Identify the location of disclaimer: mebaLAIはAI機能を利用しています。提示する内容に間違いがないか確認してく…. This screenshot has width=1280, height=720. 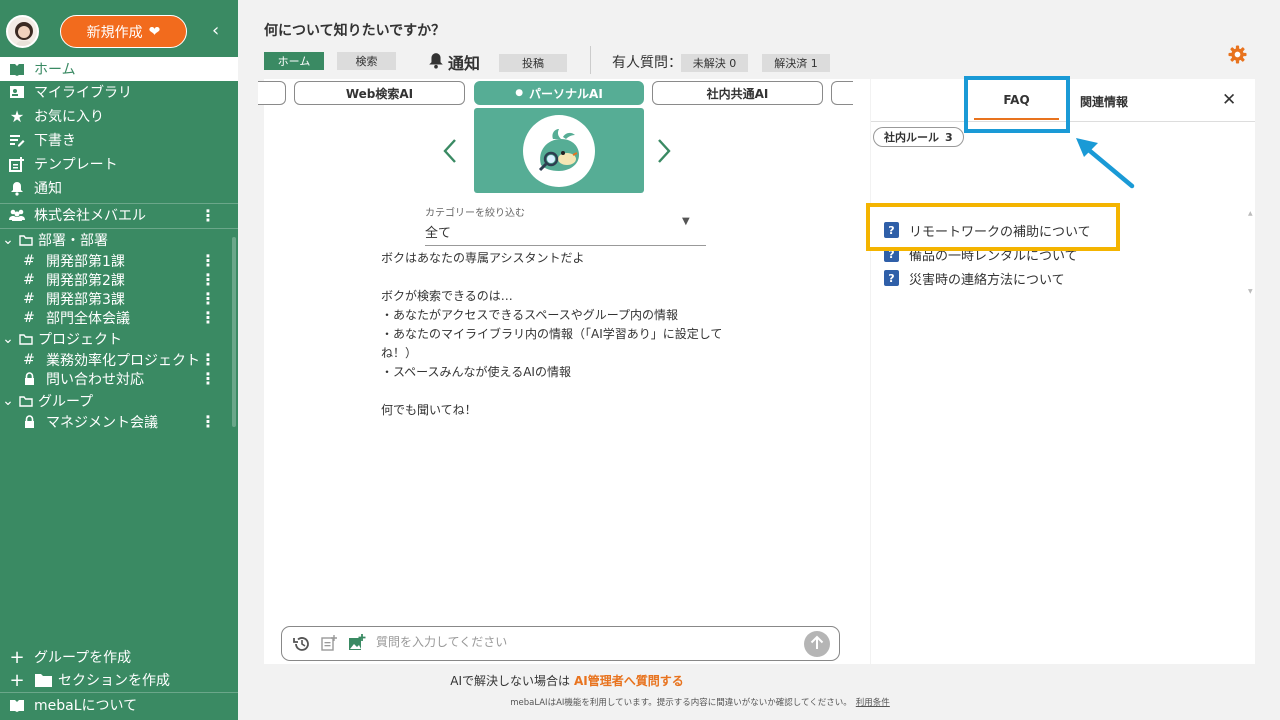
(700, 702).